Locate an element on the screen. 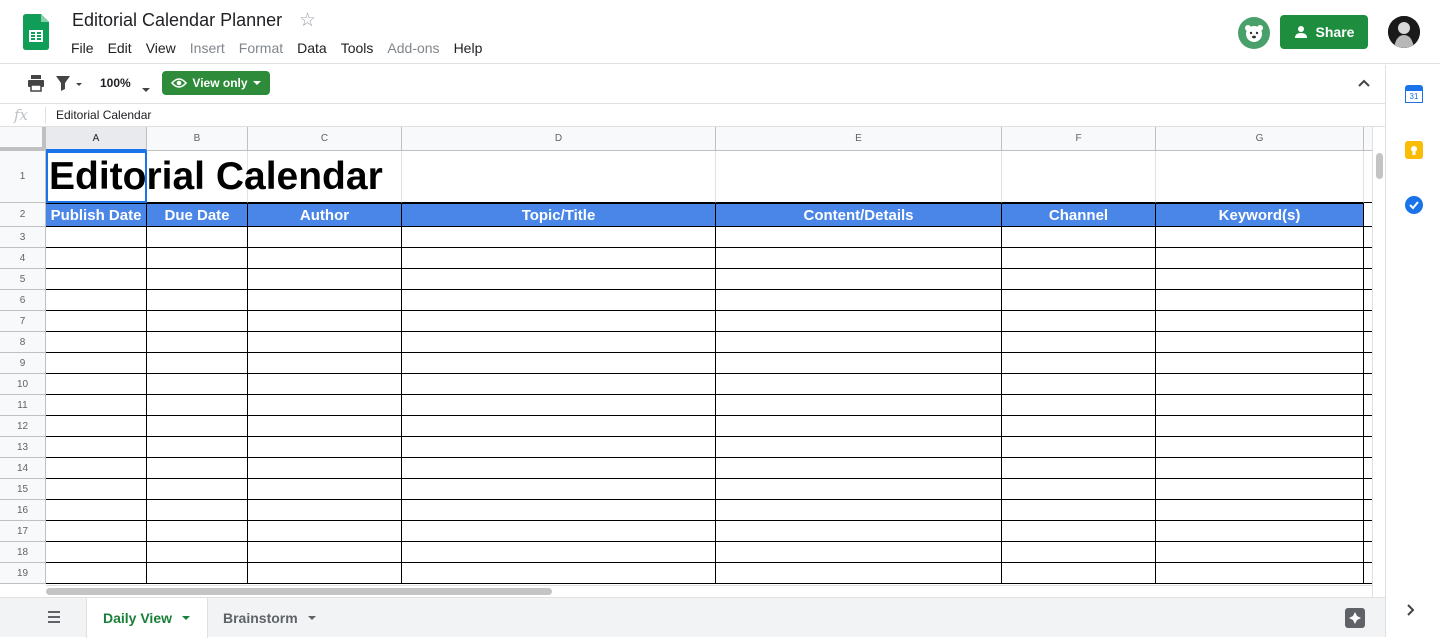 This screenshot has height=638, width=1440. row-header-2: 2 is located at coordinates (23, 215).